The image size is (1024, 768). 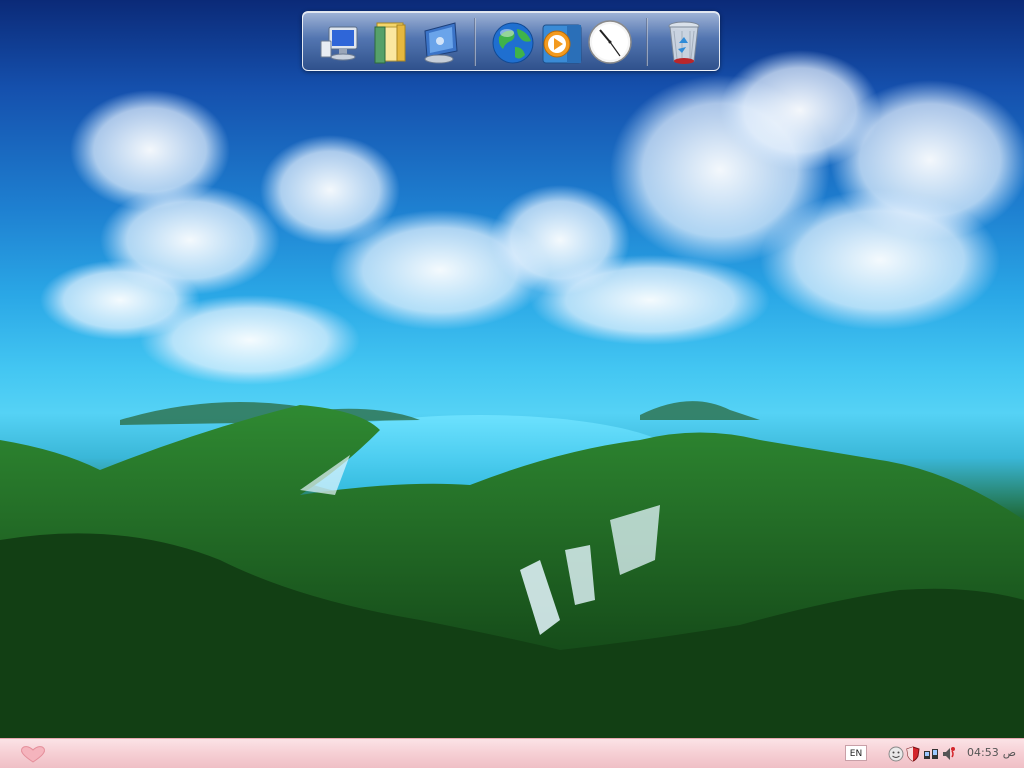 What do you see at coordinates (856, 753) in the screenshot?
I see `language-indicator: EN` at bounding box center [856, 753].